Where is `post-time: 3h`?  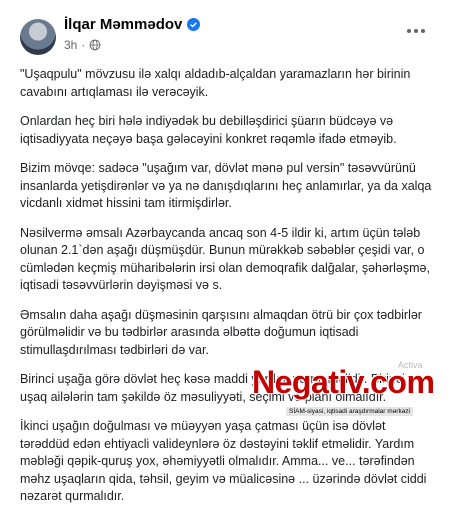 post-time: 3h is located at coordinates (70, 45).